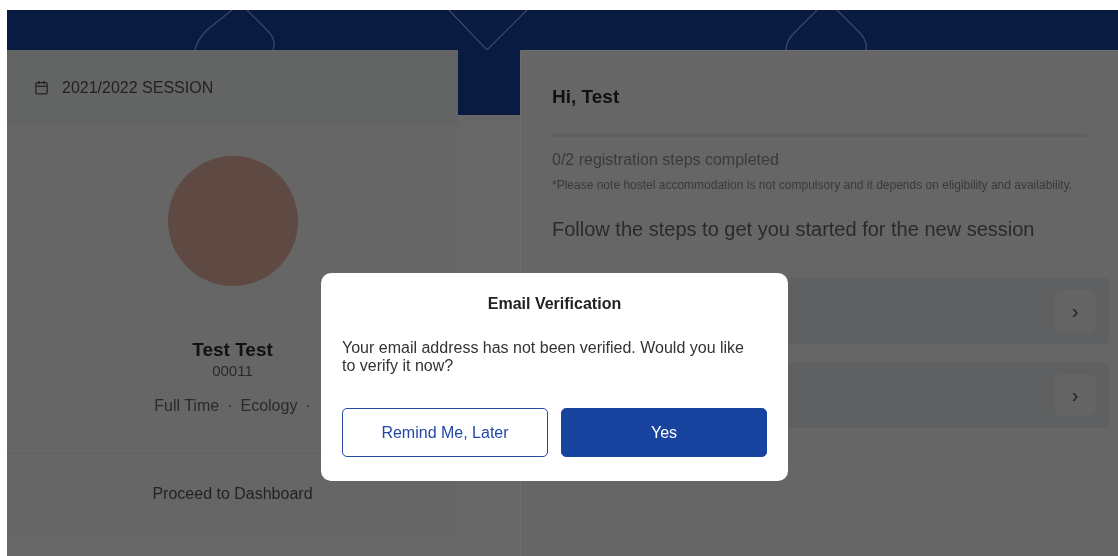 The height and width of the screenshot is (556, 1118). What do you see at coordinates (232, 350) in the screenshot?
I see `profile-name: Test Test` at bounding box center [232, 350].